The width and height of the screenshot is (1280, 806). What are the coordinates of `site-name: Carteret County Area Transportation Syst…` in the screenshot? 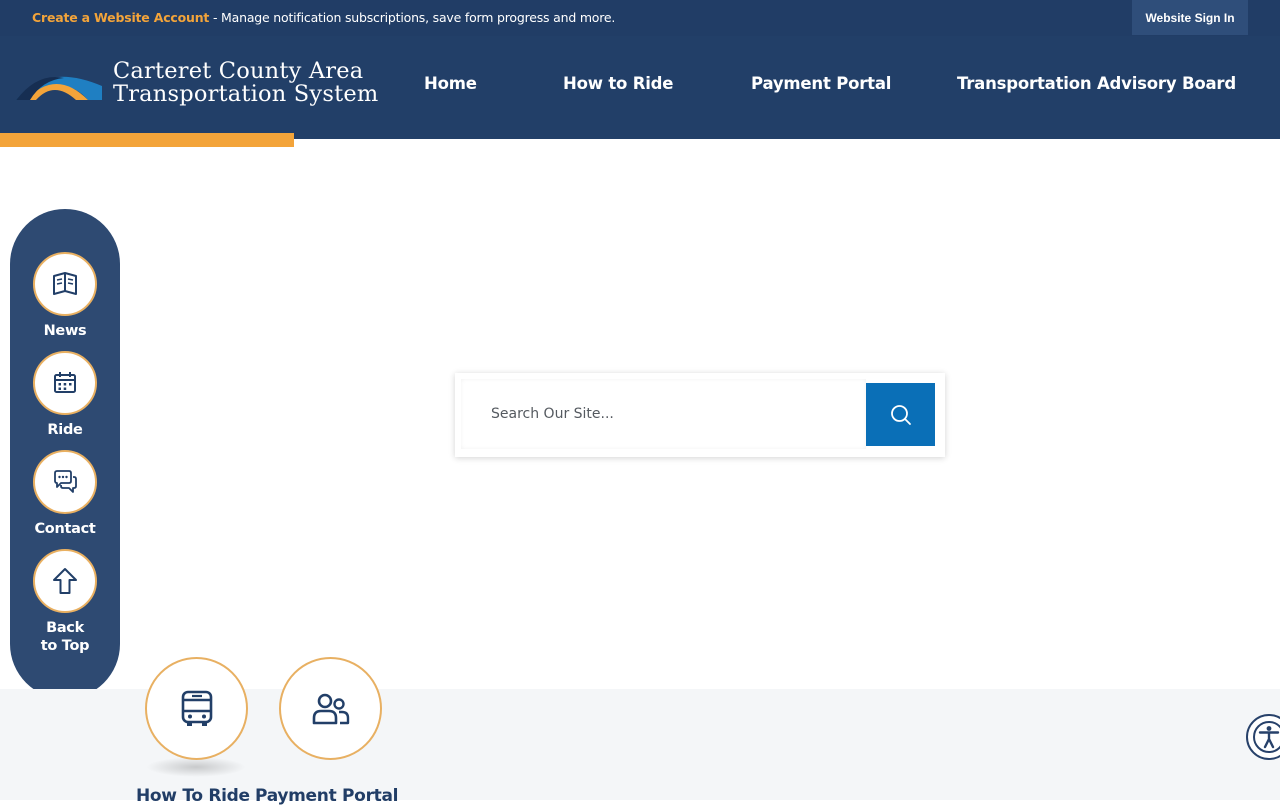 It's located at (245, 82).